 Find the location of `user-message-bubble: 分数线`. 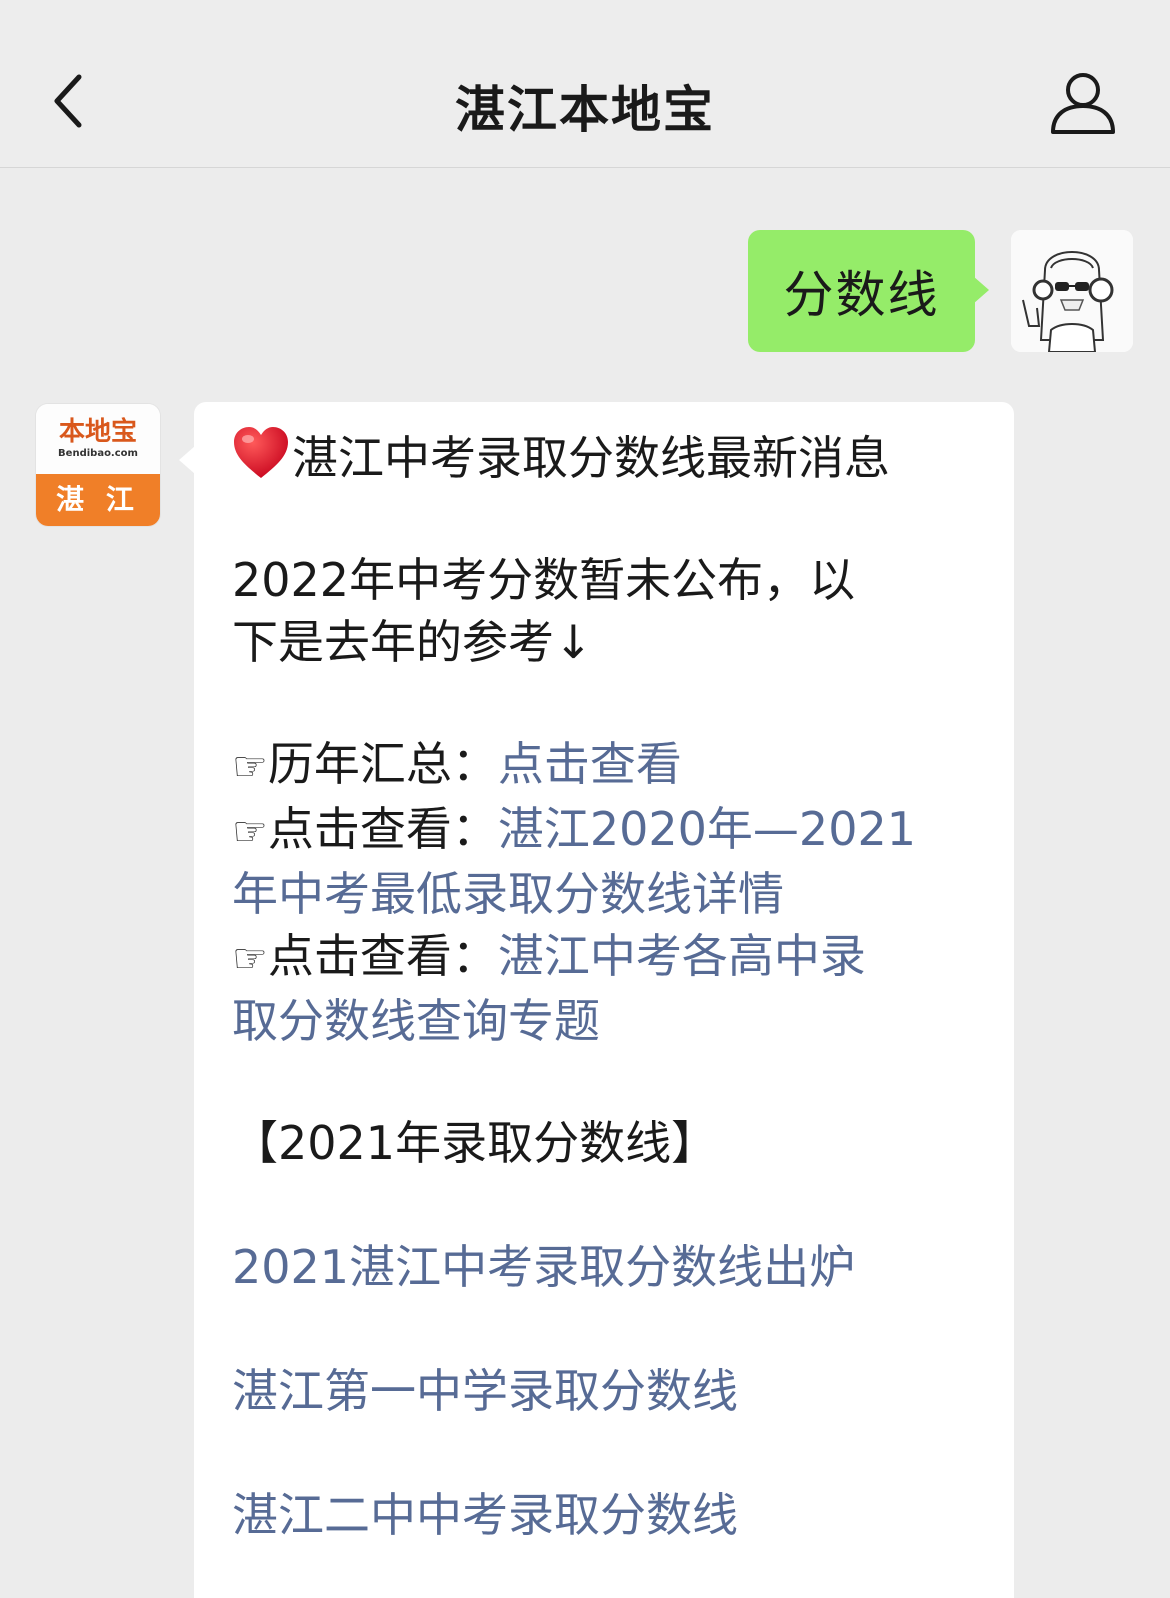

user-message-bubble: 分数线 is located at coordinates (868, 291).